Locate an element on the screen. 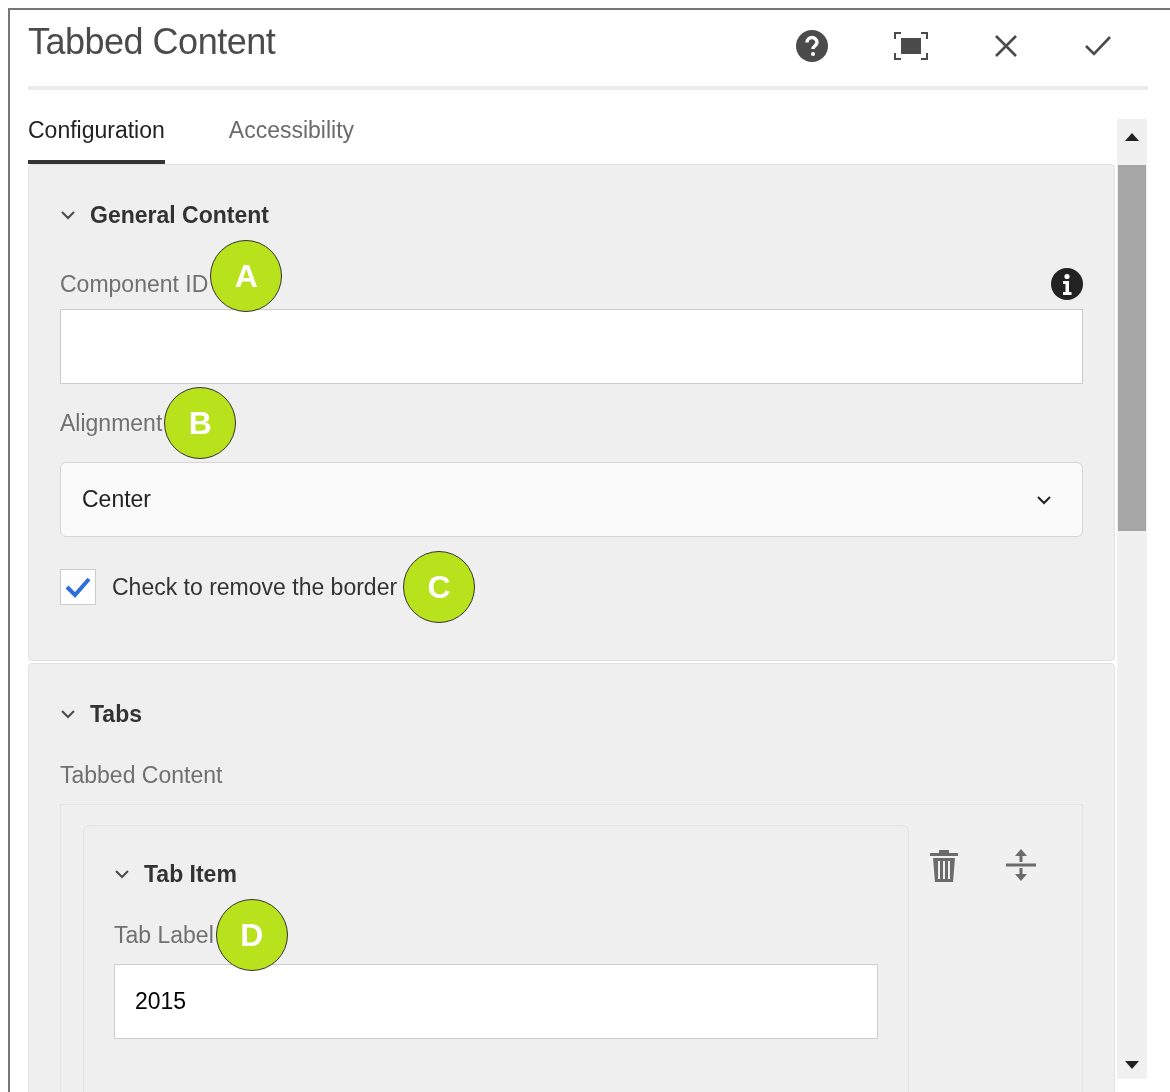  scrollbar-thumb is located at coordinates (1132, 348).